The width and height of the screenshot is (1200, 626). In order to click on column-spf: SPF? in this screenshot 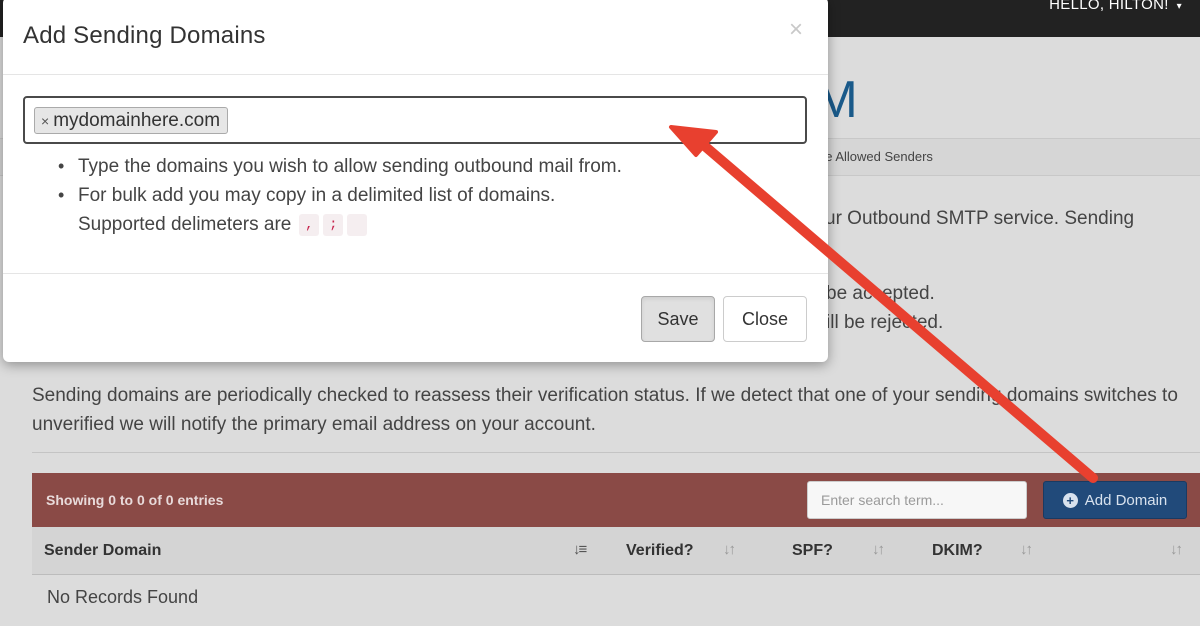, I will do `click(812, 551)`.